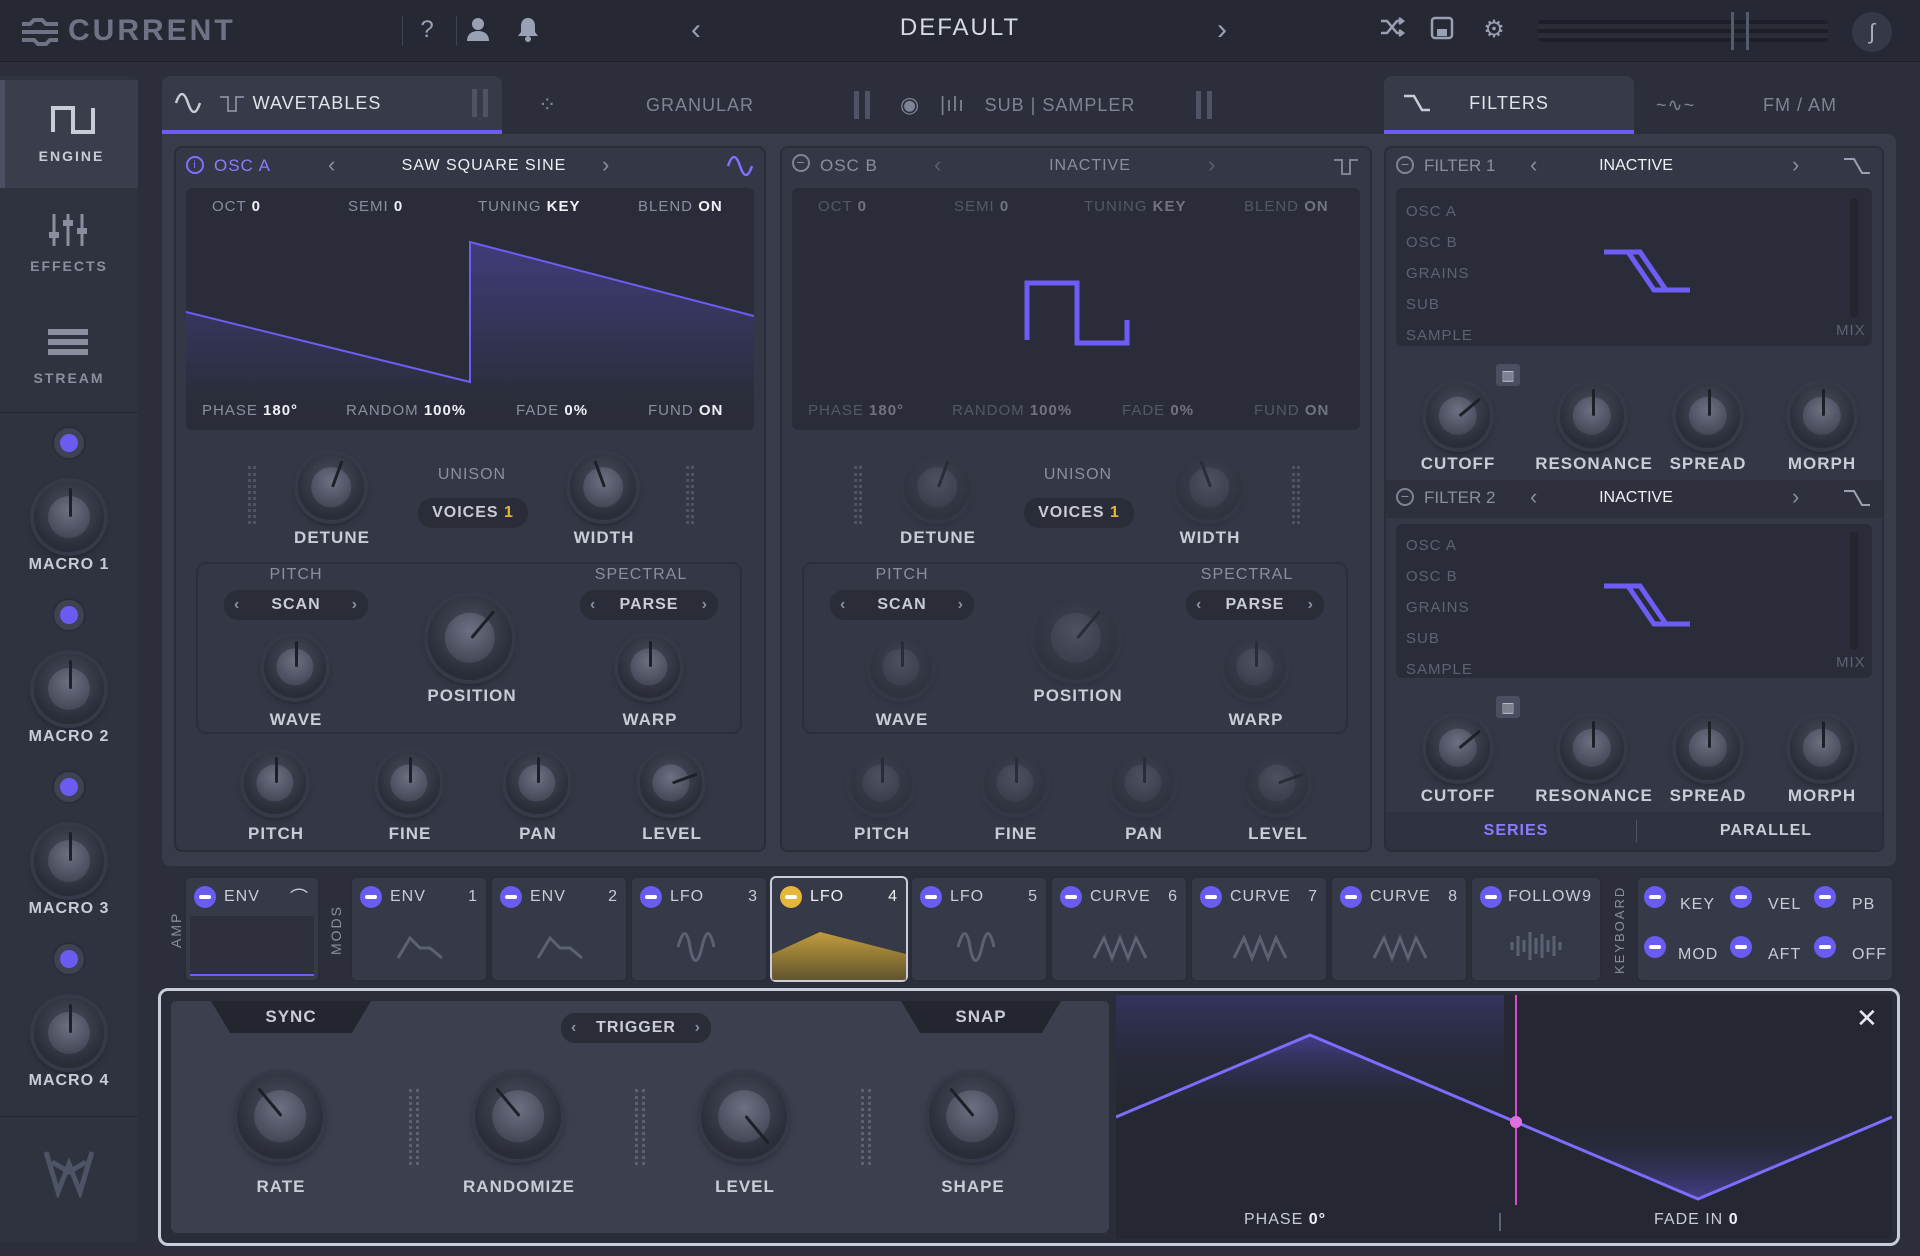 The width and height of the screenshot is (1920, 1256). What do you see at coordinates (484, 166) in the screenshot?
I see `osc-a-wavetable-name: SAW SQUARE SINE` at bounding box center [484, 166].